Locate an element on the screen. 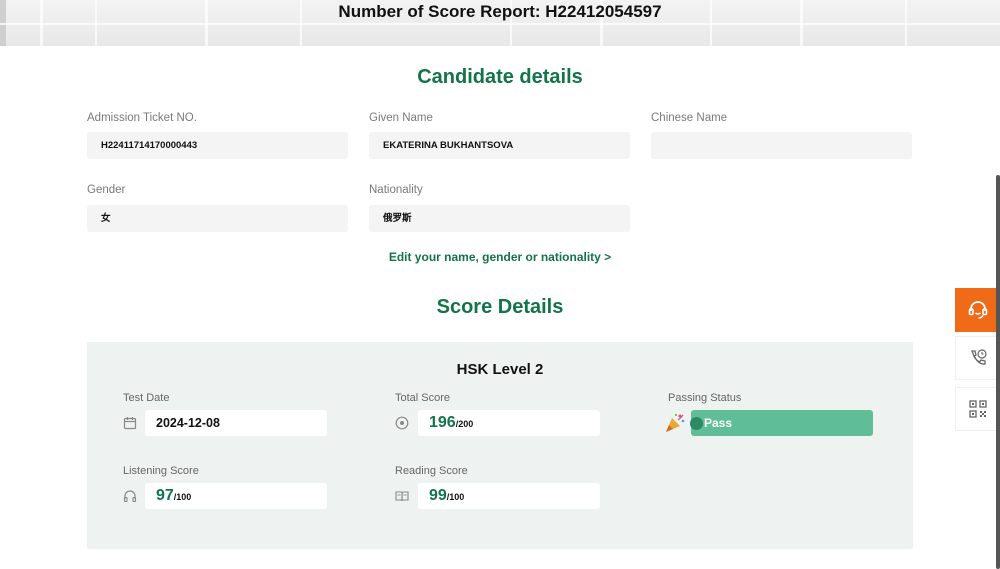 Image resolution: width=1000 pixels, height=569 pixels. party-popper-icon is located at coordinates (675, 422).